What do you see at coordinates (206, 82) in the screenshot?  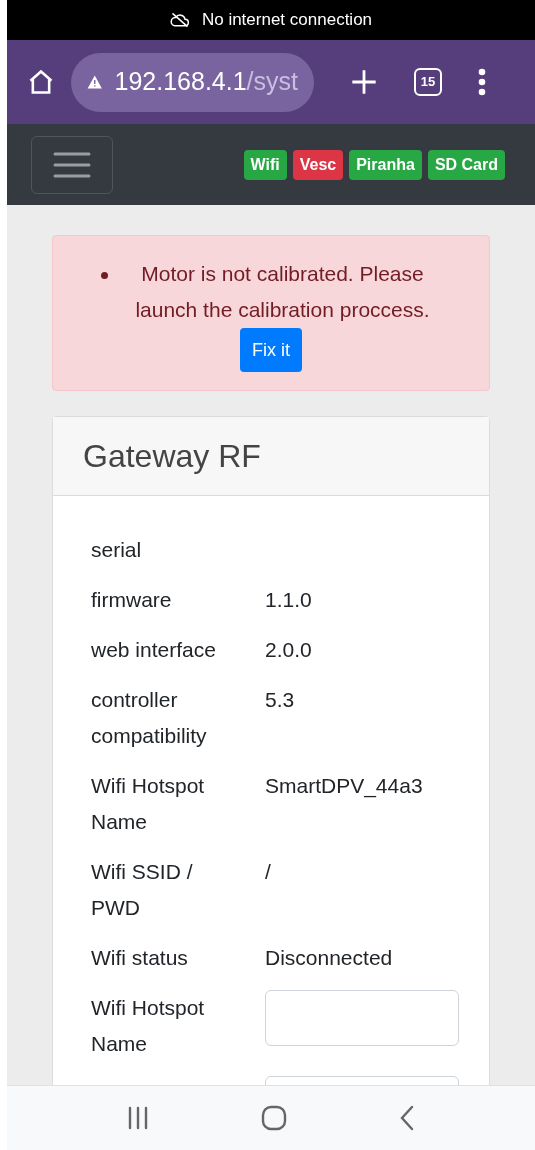 I see `url-text: 192.168.4.1/syst` at bounding box center [206, 82].